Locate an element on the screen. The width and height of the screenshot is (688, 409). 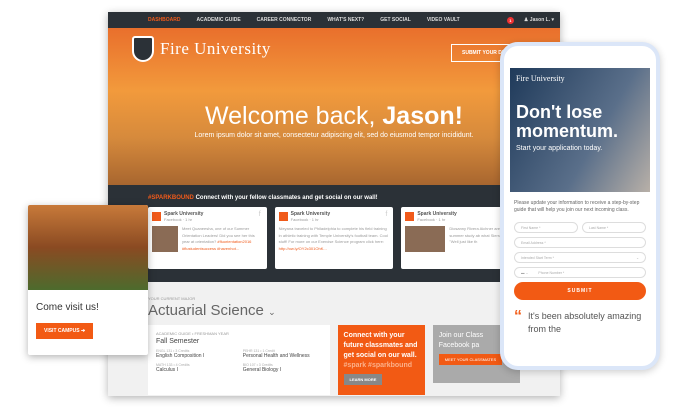
major-label: YOUR CURRENT MAJOR is located at coordinates (172, 298).